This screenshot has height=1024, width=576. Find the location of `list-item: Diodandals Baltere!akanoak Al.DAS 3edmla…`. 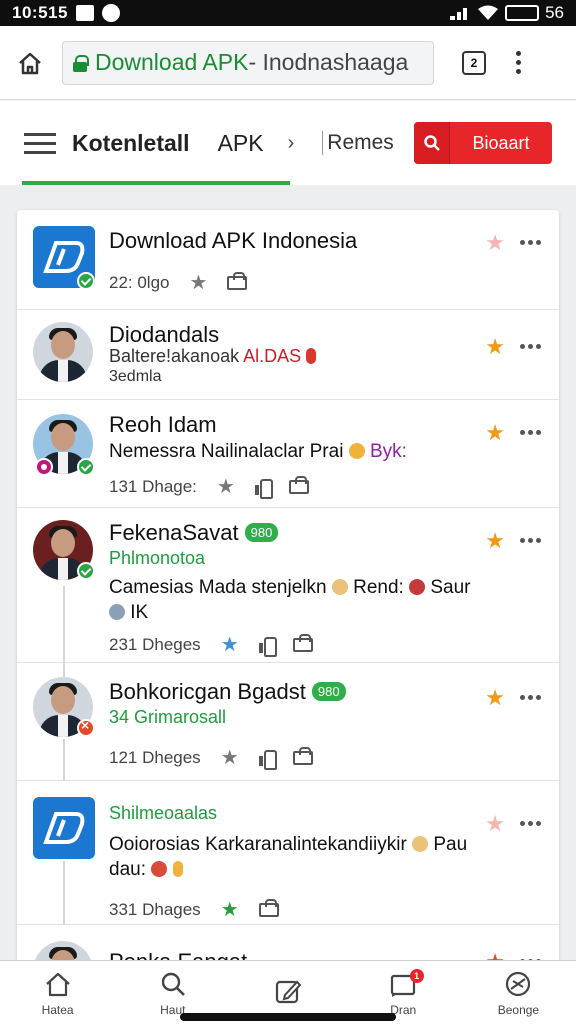

list-item: Diodandals Baltere!akanoak Al.DAS 3edmla… is located at coordinates (288, 355).